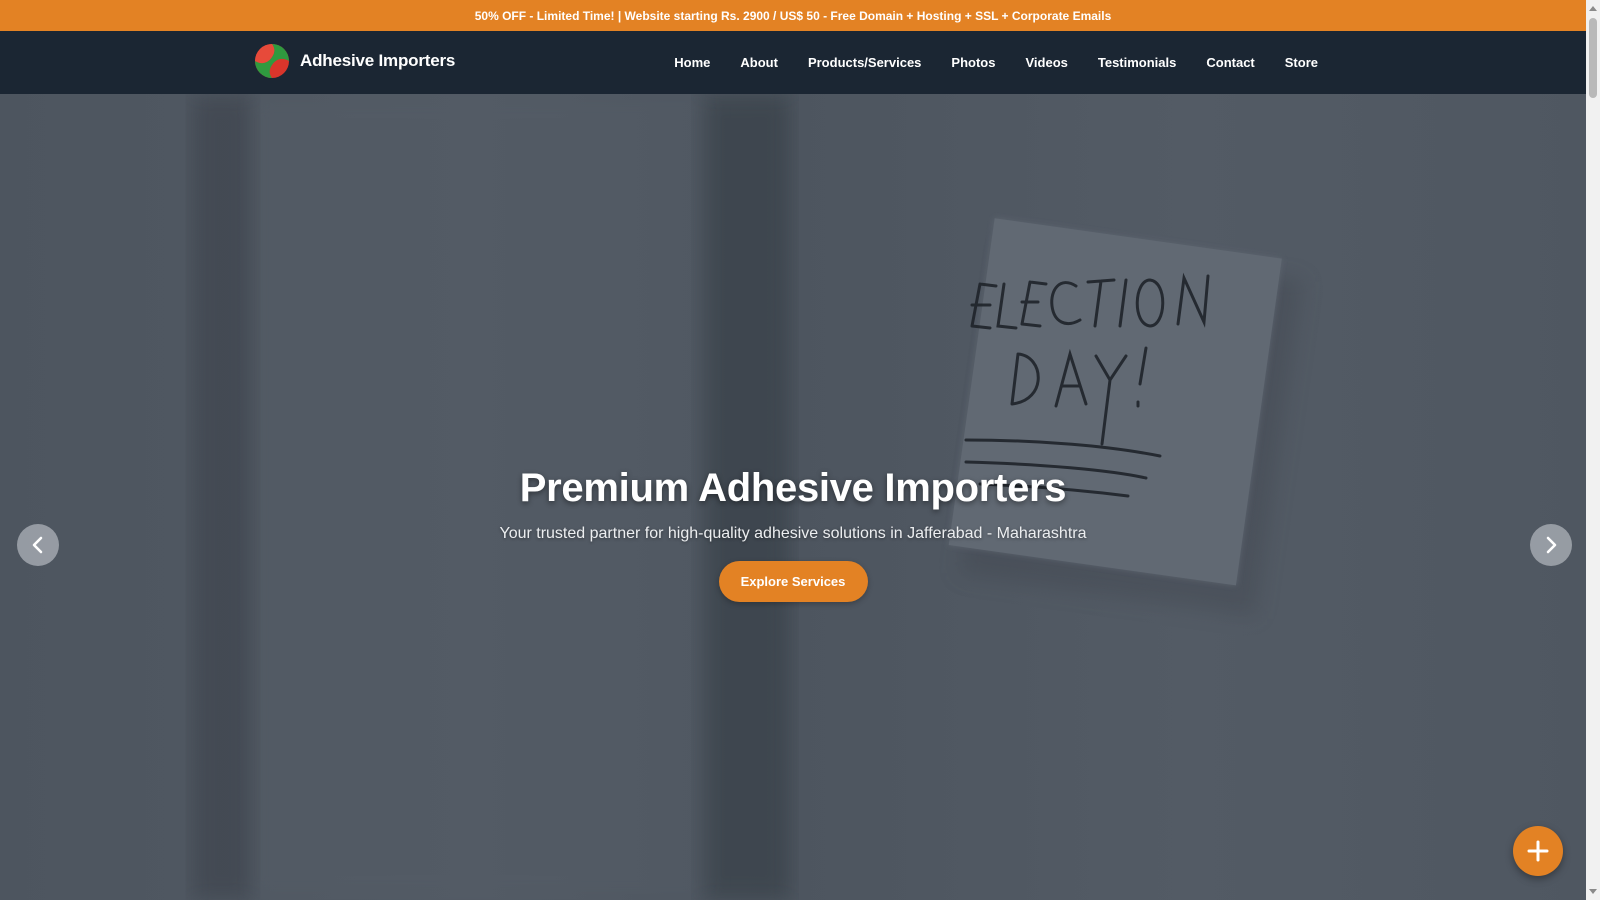  I want to click on nav-videos: Videos, so click(1046, 62).